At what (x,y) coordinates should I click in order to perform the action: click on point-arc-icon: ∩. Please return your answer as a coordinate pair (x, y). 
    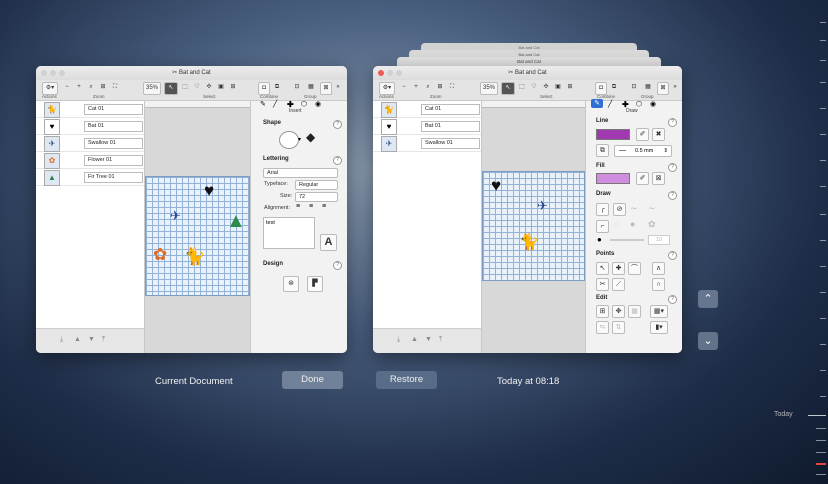
    Looking at the image, I should click on (658, 284).